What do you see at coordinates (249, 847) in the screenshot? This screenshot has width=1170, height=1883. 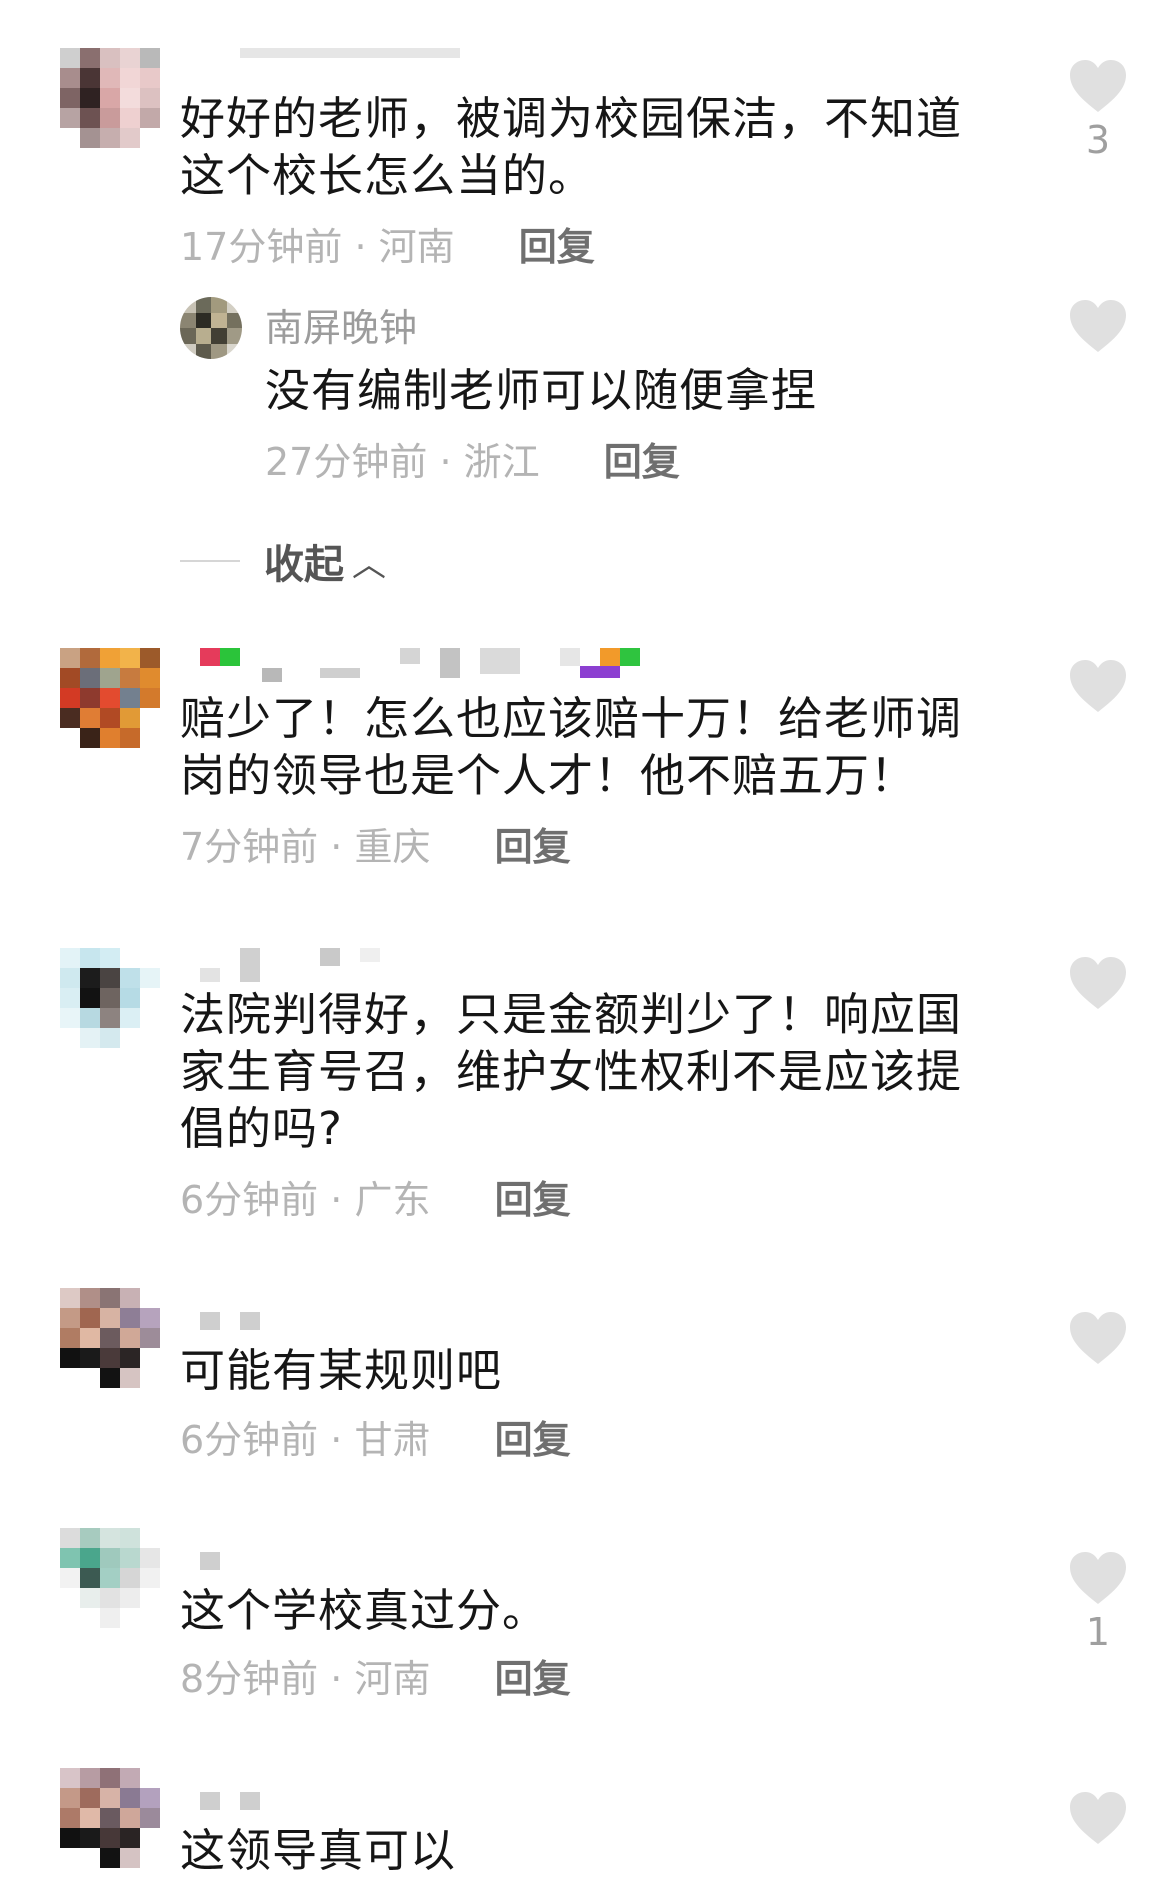 I see `comment-time: 7分钟前` at bounding box center [249, 847].